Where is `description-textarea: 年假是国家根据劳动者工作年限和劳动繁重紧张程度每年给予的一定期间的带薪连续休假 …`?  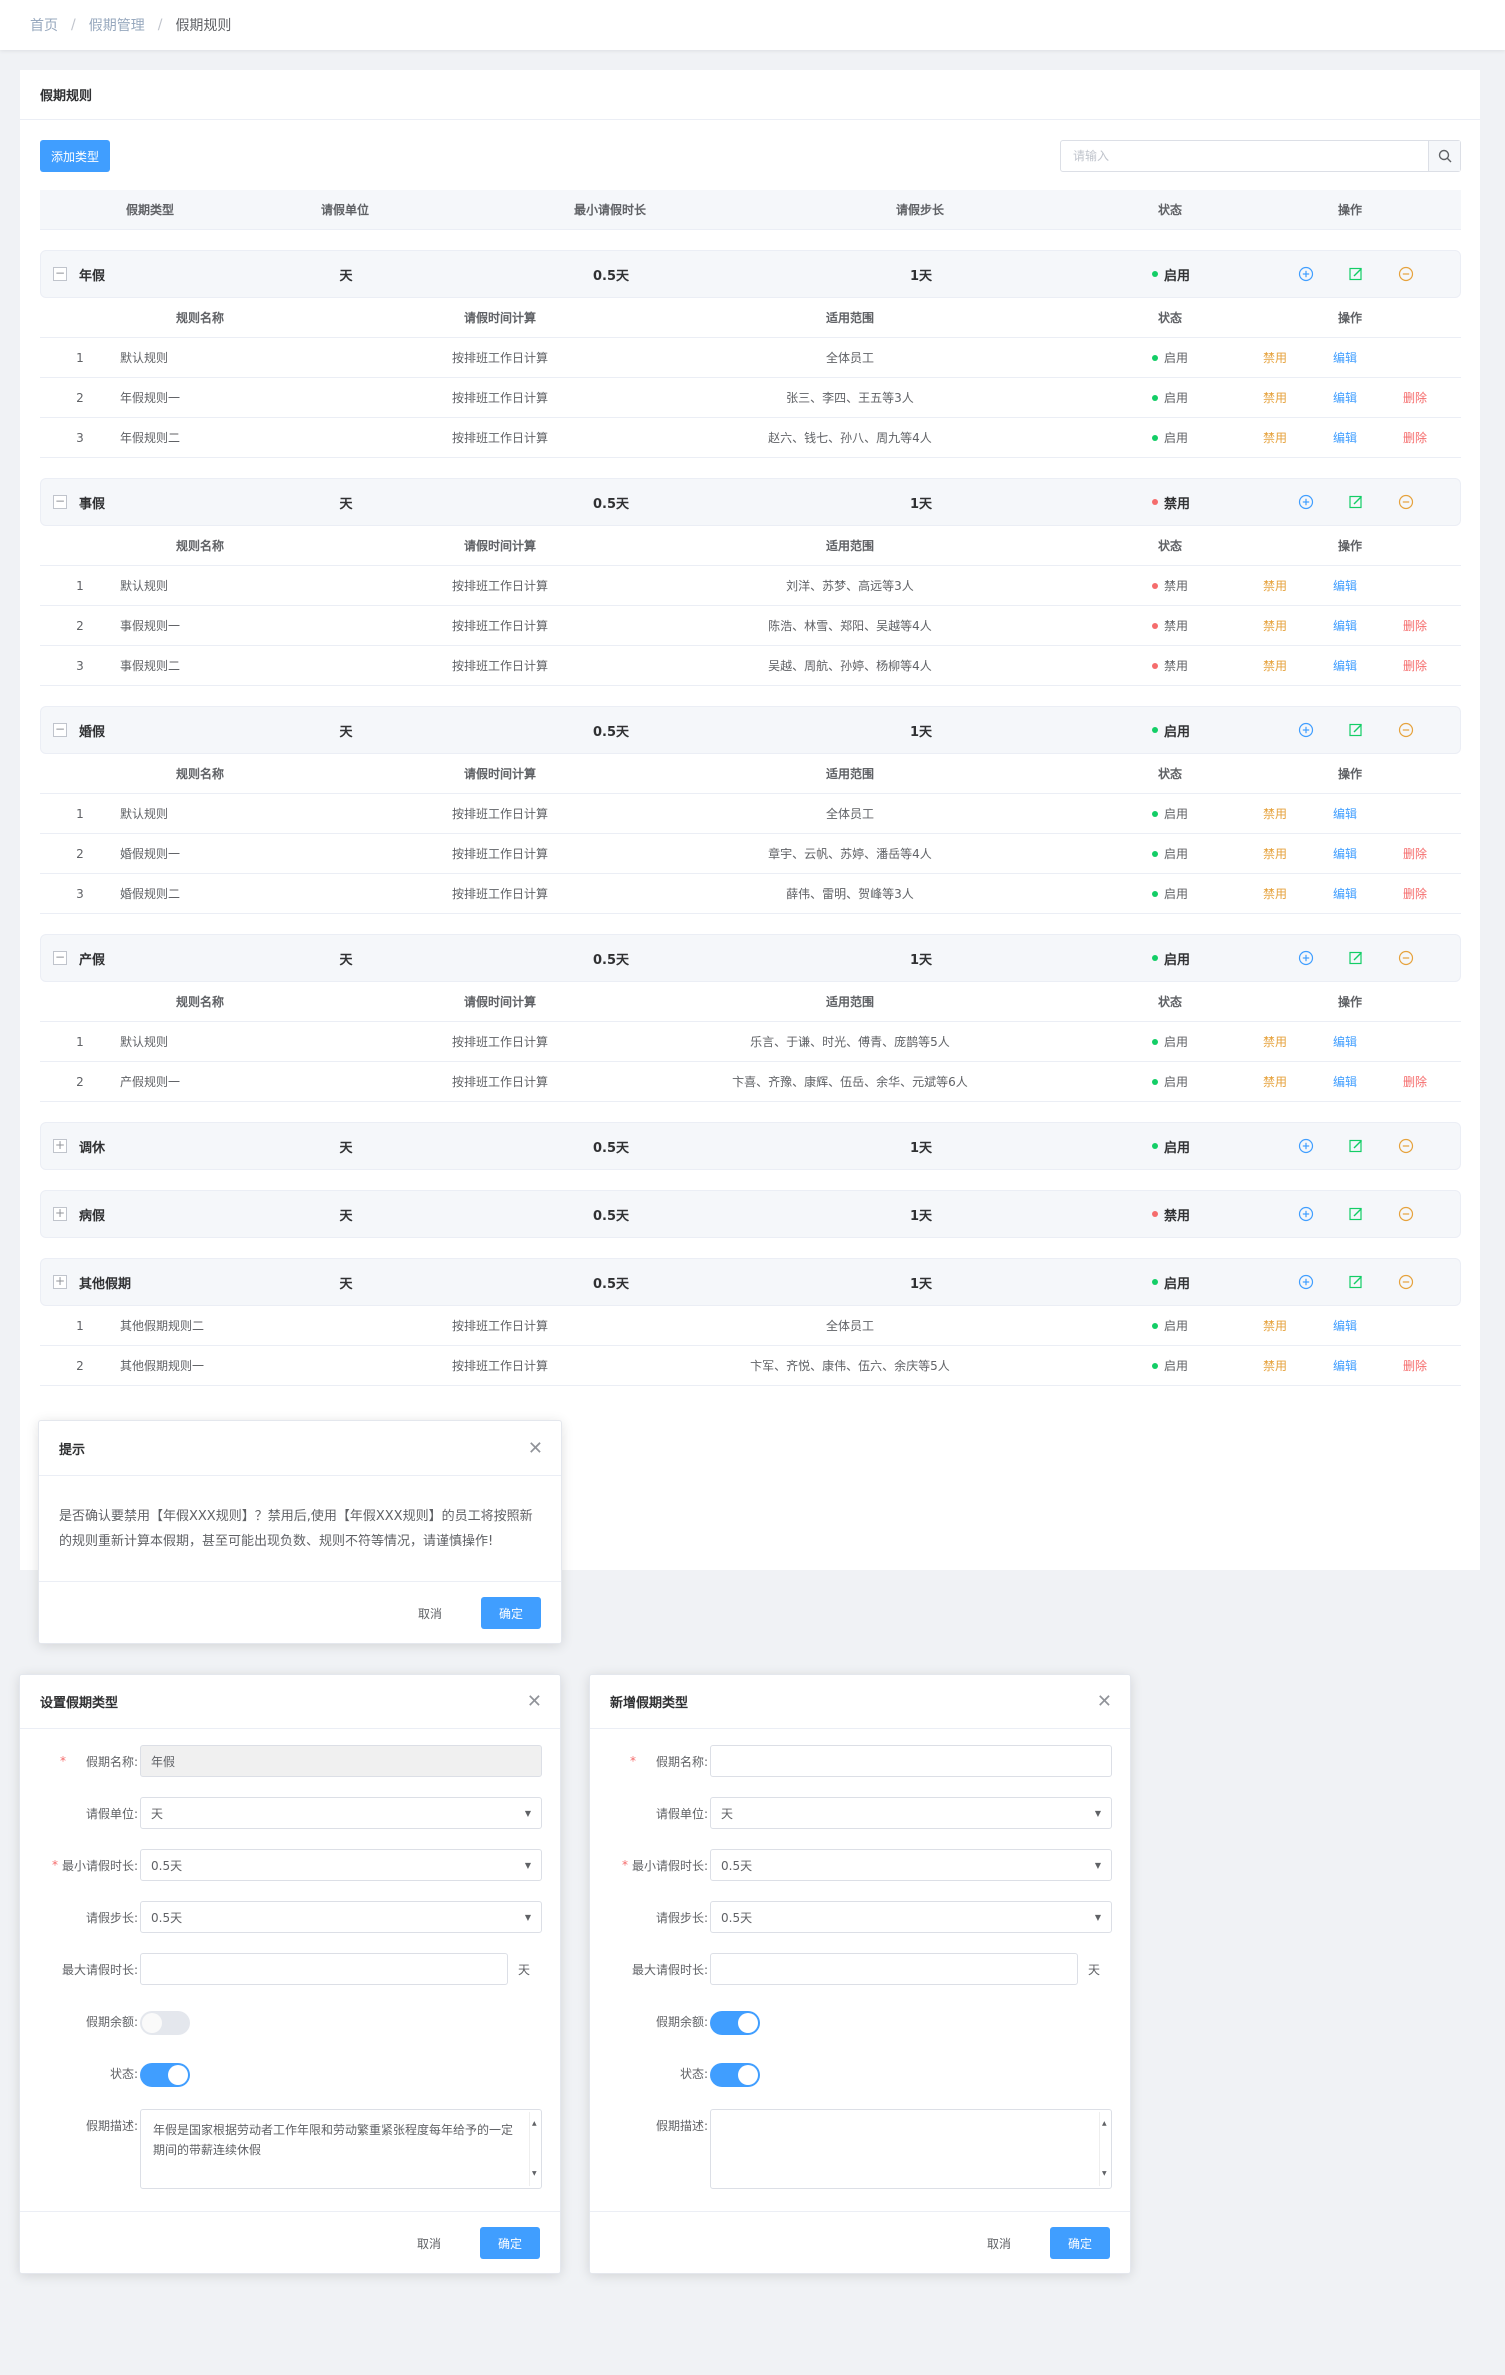 description-textarea: 年假是国家根据劳动者工作年限和劳动繁重紧张程度每年给予的一定期间的带薪连续休假 … is located at coordinates (341, 2149).